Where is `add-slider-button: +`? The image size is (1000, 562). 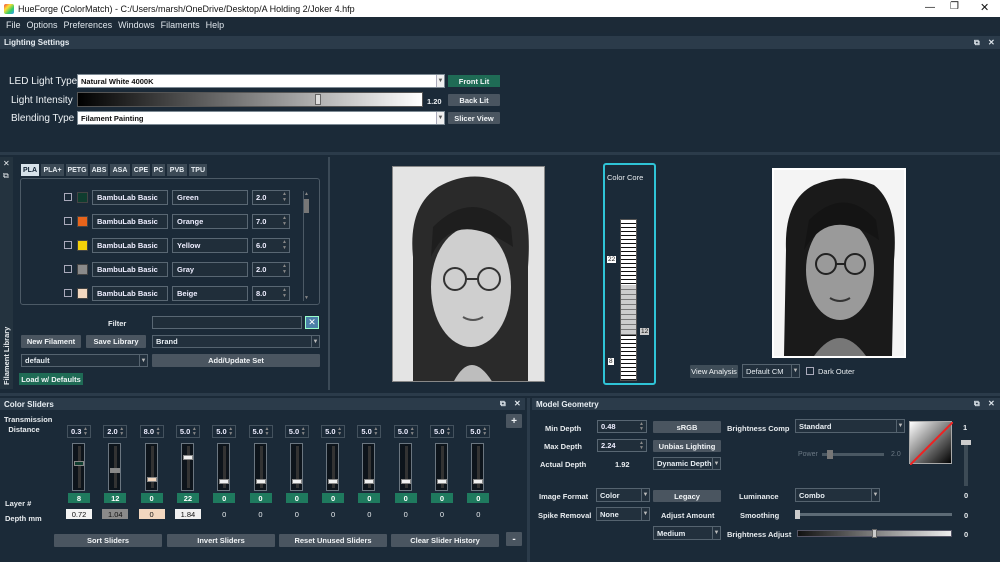 add-slider-button: + is located at coordinates (514, 421).